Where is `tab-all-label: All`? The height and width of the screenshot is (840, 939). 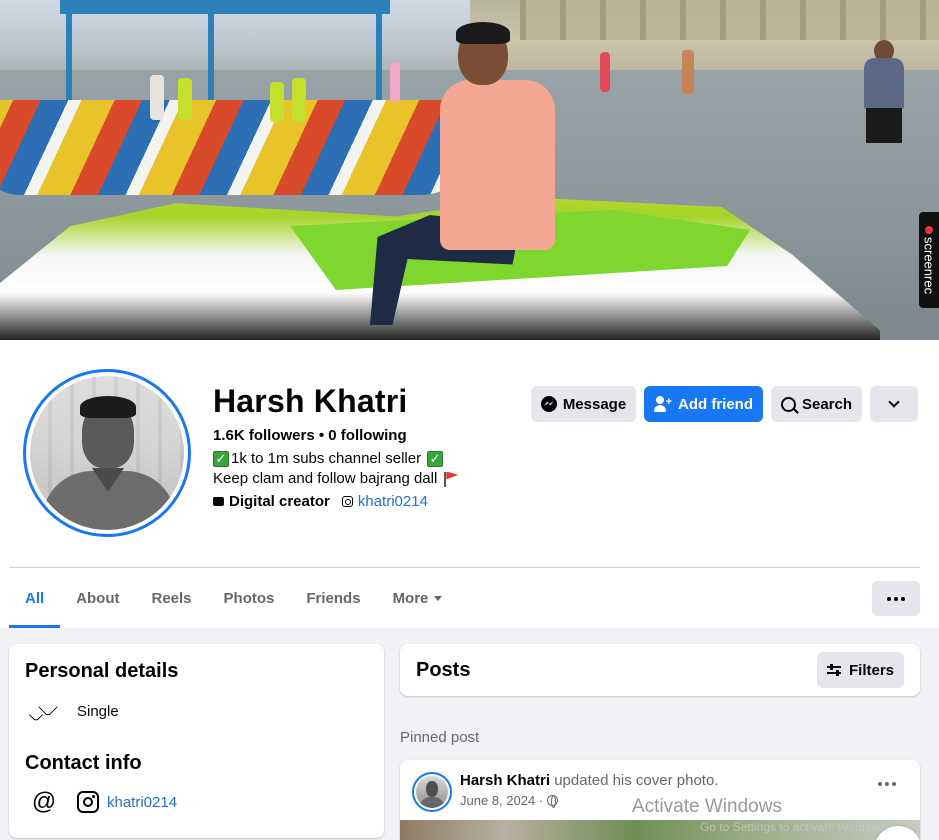 tab-all-label: All is located at coordinates (35, 598).